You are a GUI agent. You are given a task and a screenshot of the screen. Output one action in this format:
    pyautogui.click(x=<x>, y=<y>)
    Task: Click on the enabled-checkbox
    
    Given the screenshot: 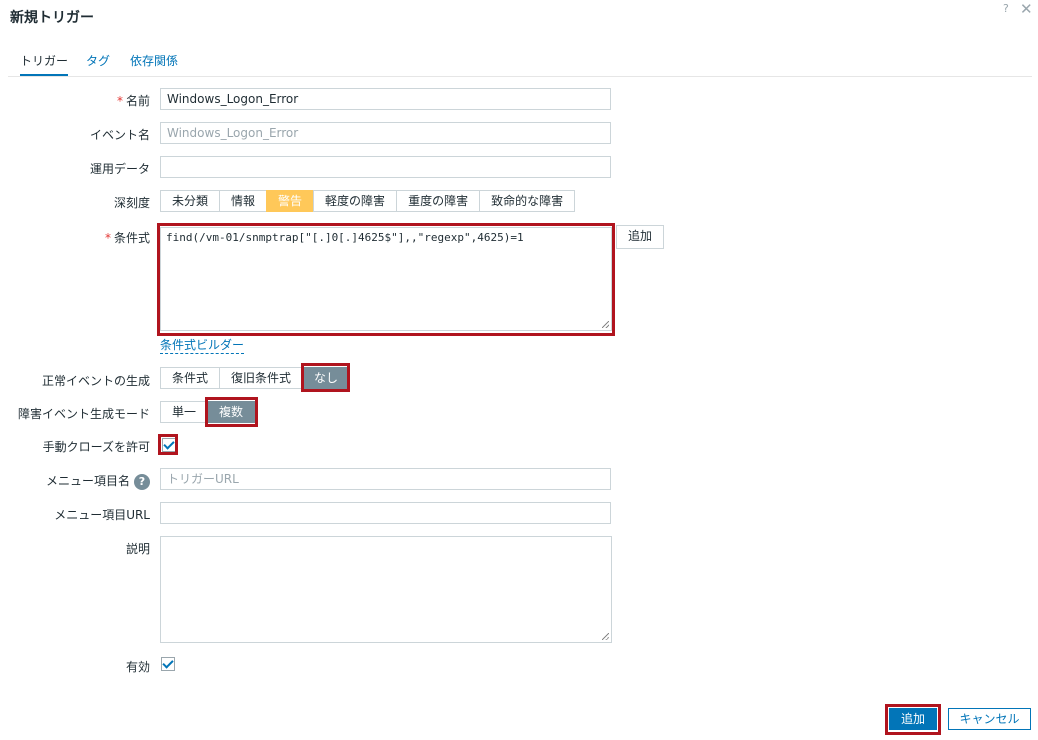 What is the action you would take?
    pyautogui.click(x=168, y=664)
    